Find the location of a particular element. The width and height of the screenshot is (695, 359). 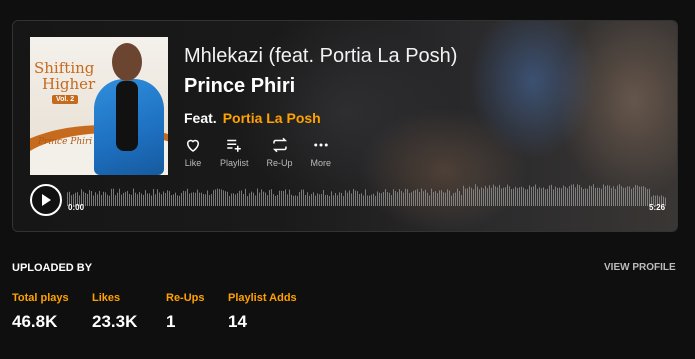

stat-label: Total plays is located at coordinates (40, 298).